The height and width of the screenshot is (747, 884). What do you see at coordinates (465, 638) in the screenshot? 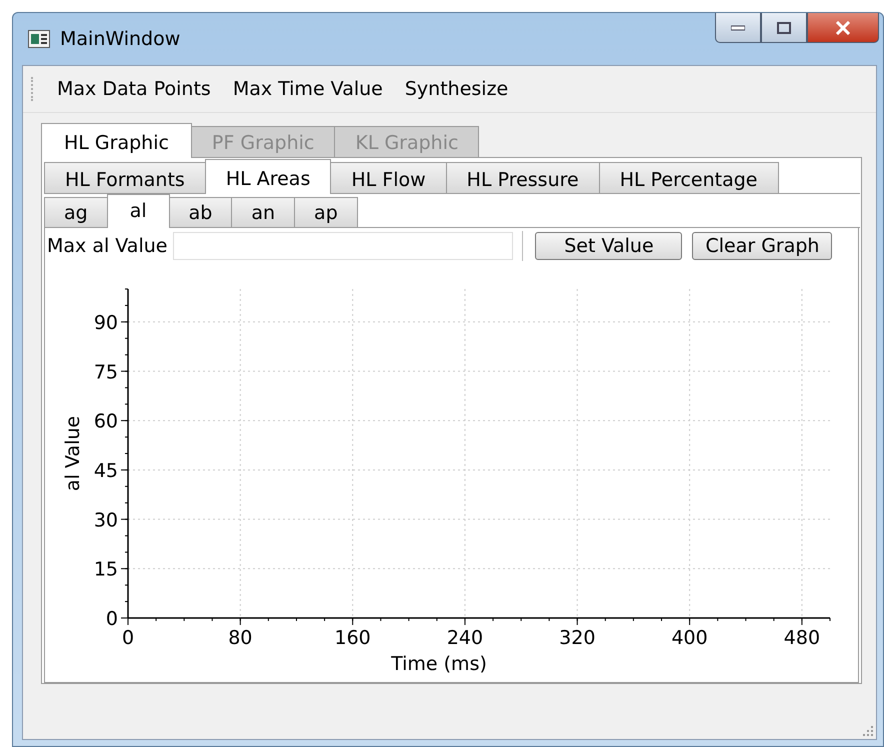
I see `x-tick-label: 240` at bounding box center [465, 638].